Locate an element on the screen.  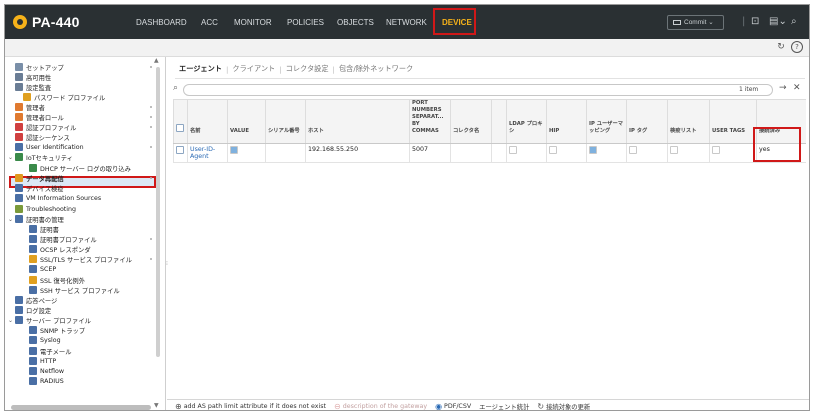
sidebar-item: 証明書プロファイル is located at coordinates (90, 239).